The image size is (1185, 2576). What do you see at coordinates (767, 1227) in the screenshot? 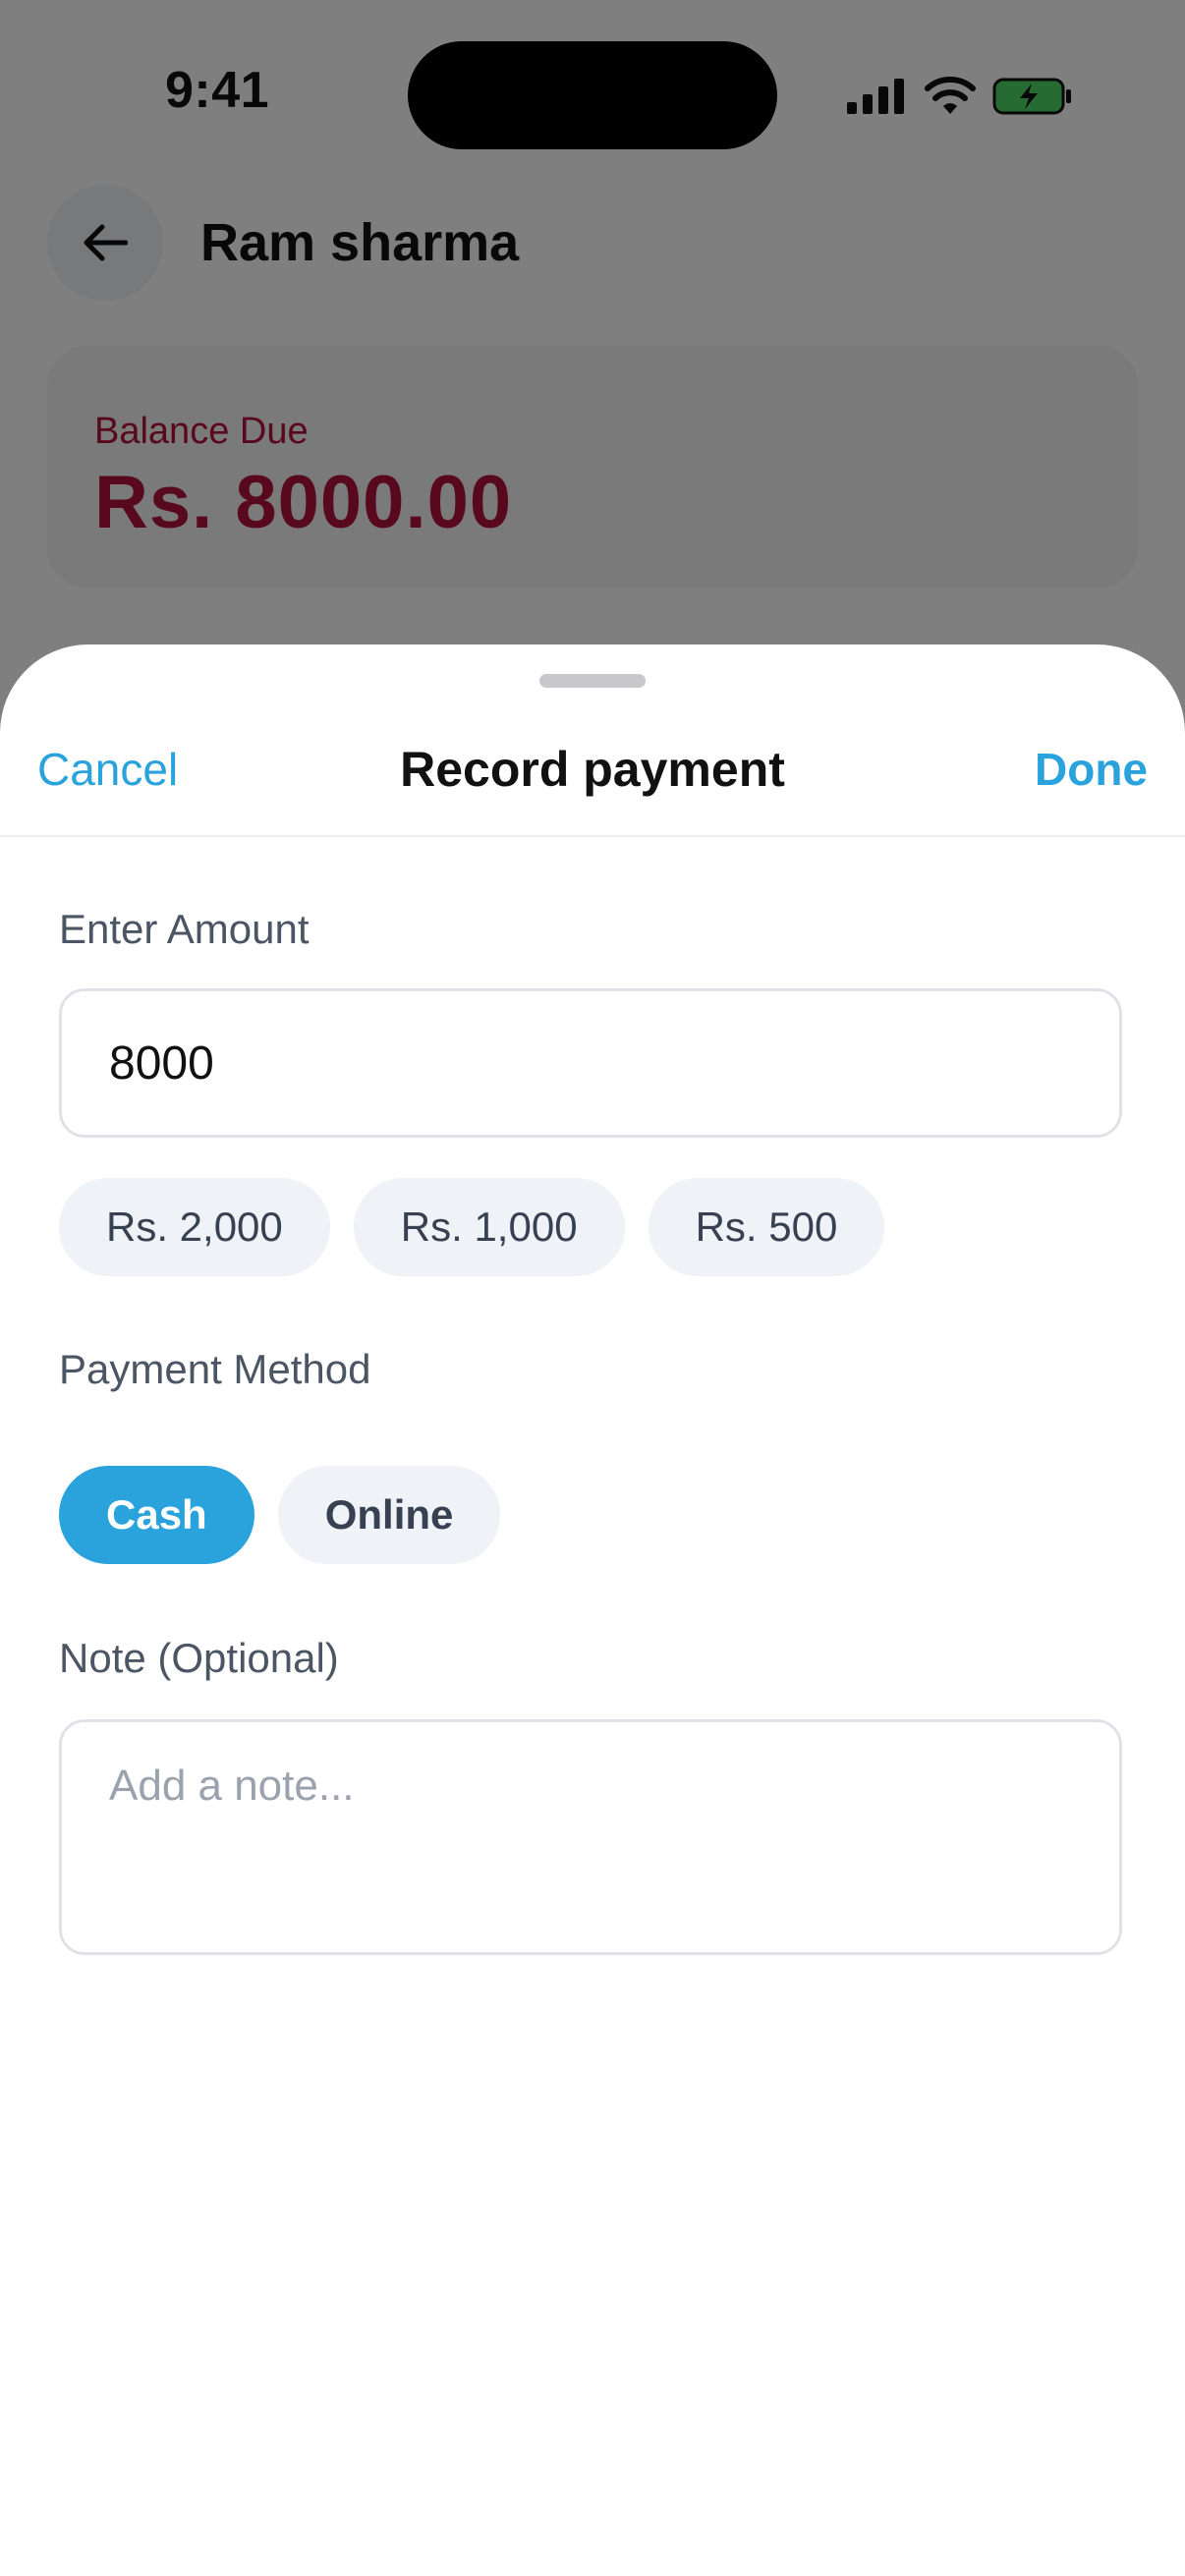
I see `quick-amount-500-chip: Rs. 500` at bounding box center [767, 1227].